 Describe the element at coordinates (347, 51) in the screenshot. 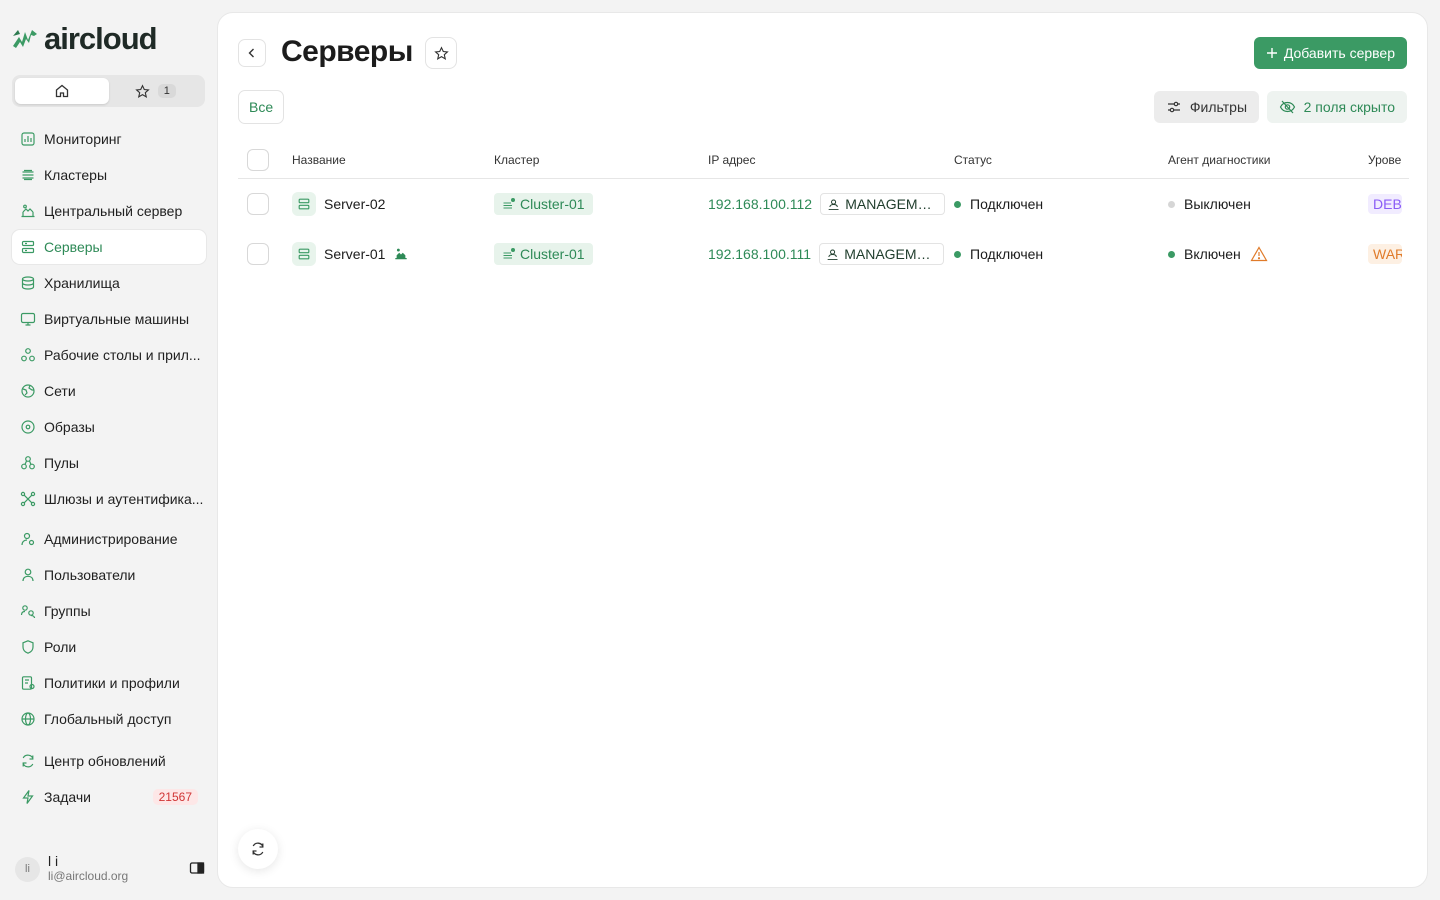

I see `page-title: Серверы` at that location.